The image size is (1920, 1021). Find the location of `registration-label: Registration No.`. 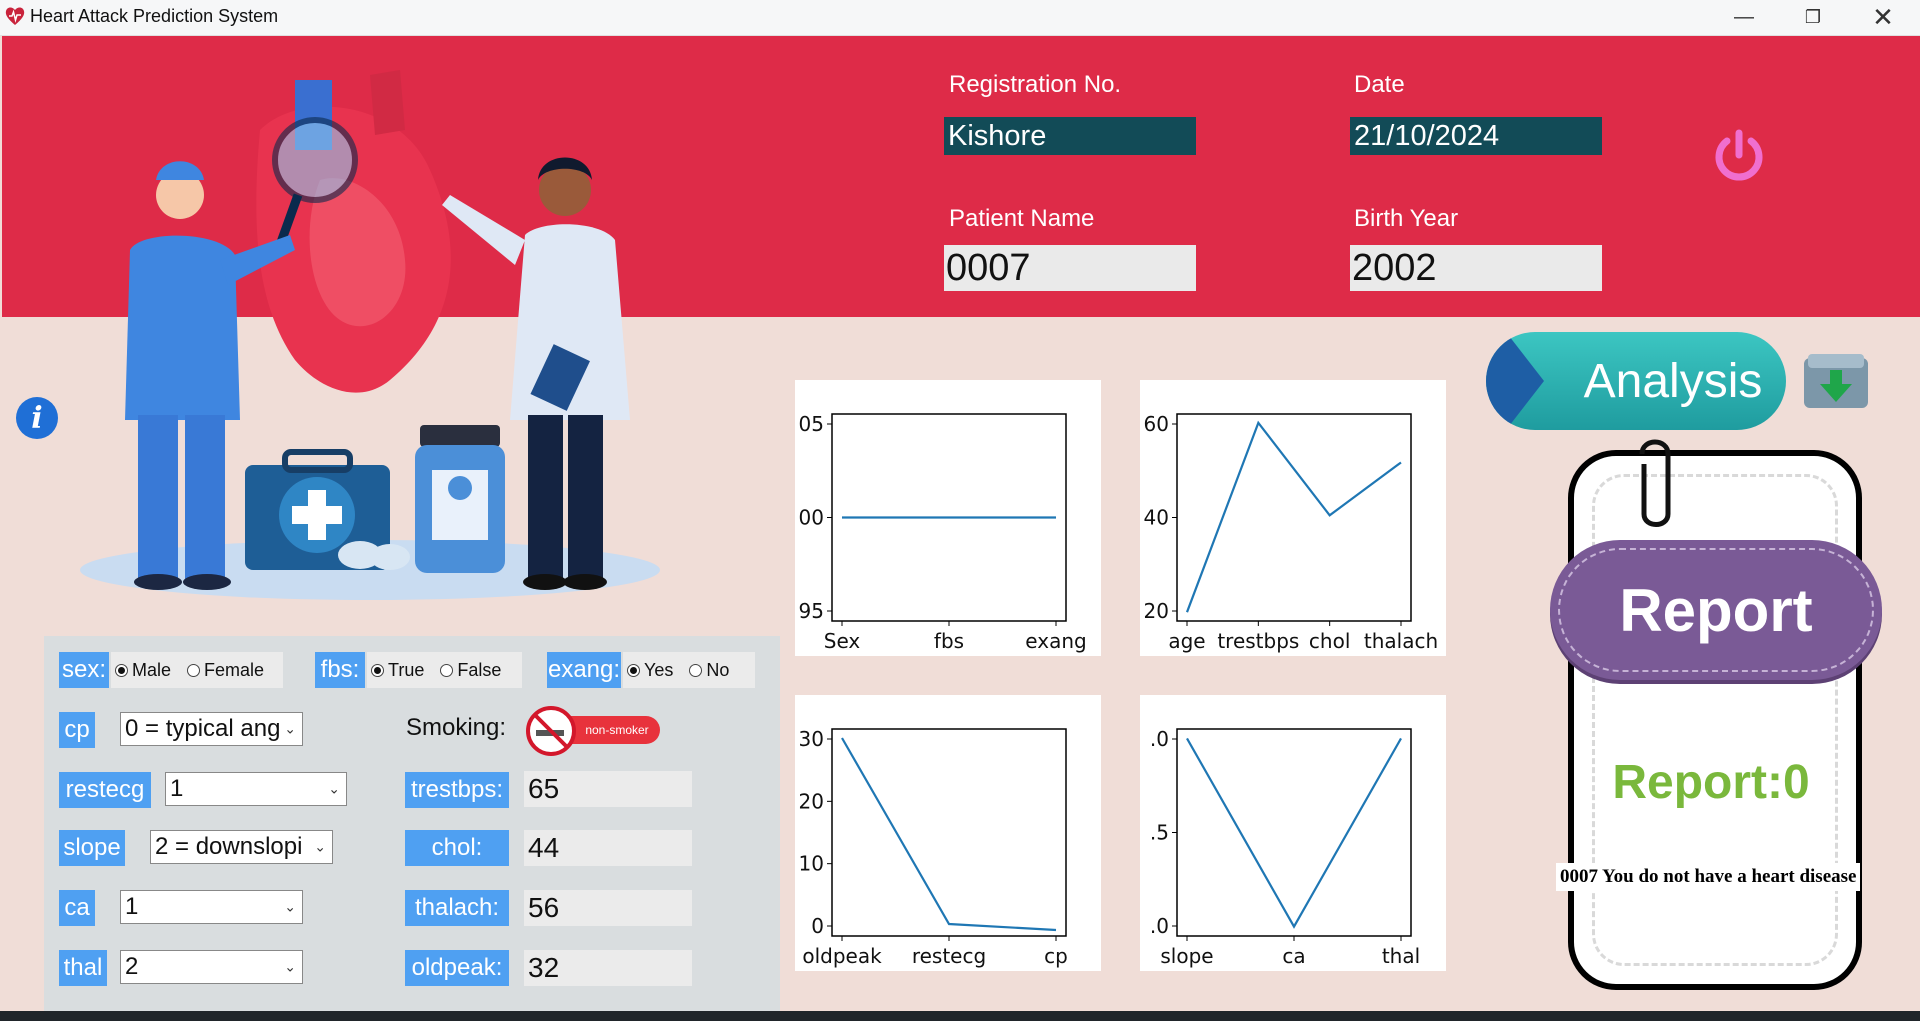

registration-label: Registration No. is located at coordinates (1035, 84).